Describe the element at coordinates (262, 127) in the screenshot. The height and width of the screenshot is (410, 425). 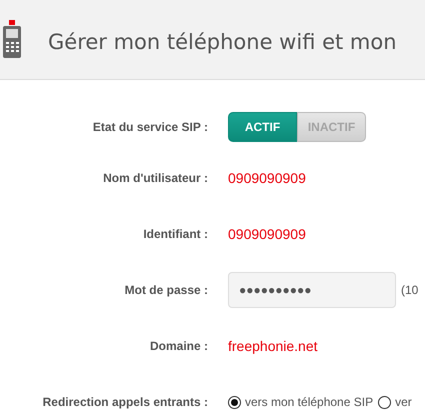
I see `toggle-button: ACTIF` at that location.